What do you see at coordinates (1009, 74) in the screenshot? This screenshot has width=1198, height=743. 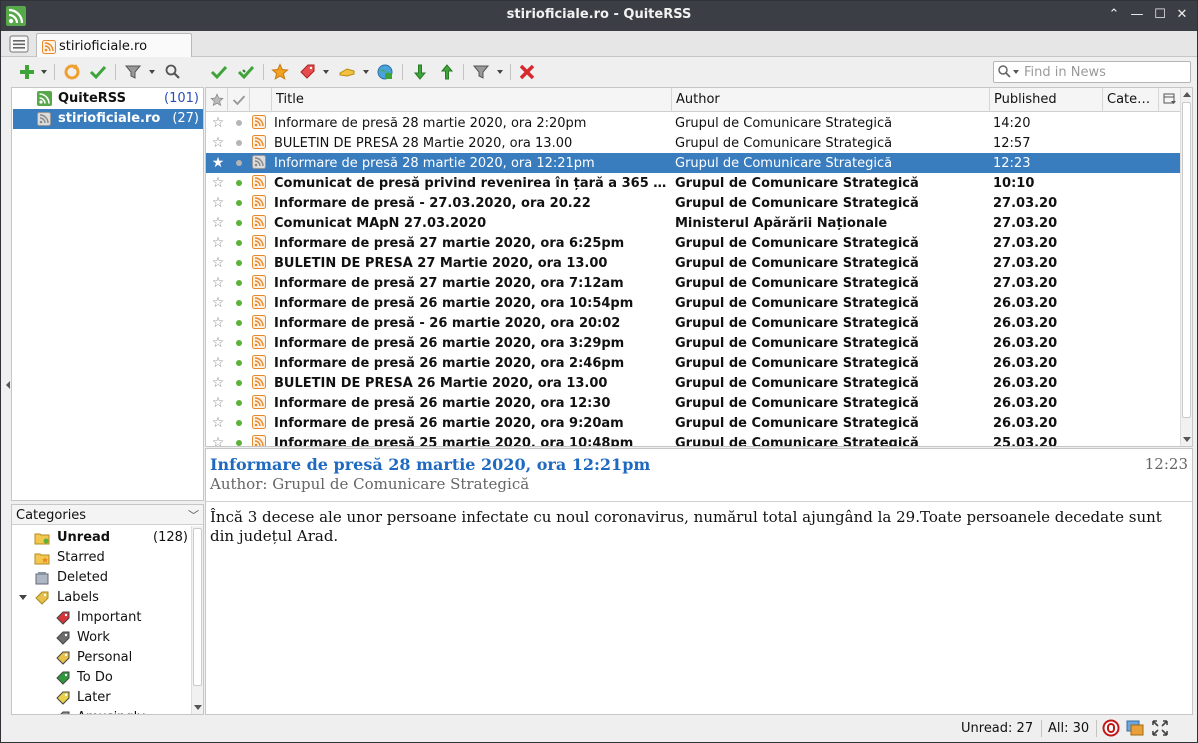 I see `search-icon` at bounding box center [1009, 74].